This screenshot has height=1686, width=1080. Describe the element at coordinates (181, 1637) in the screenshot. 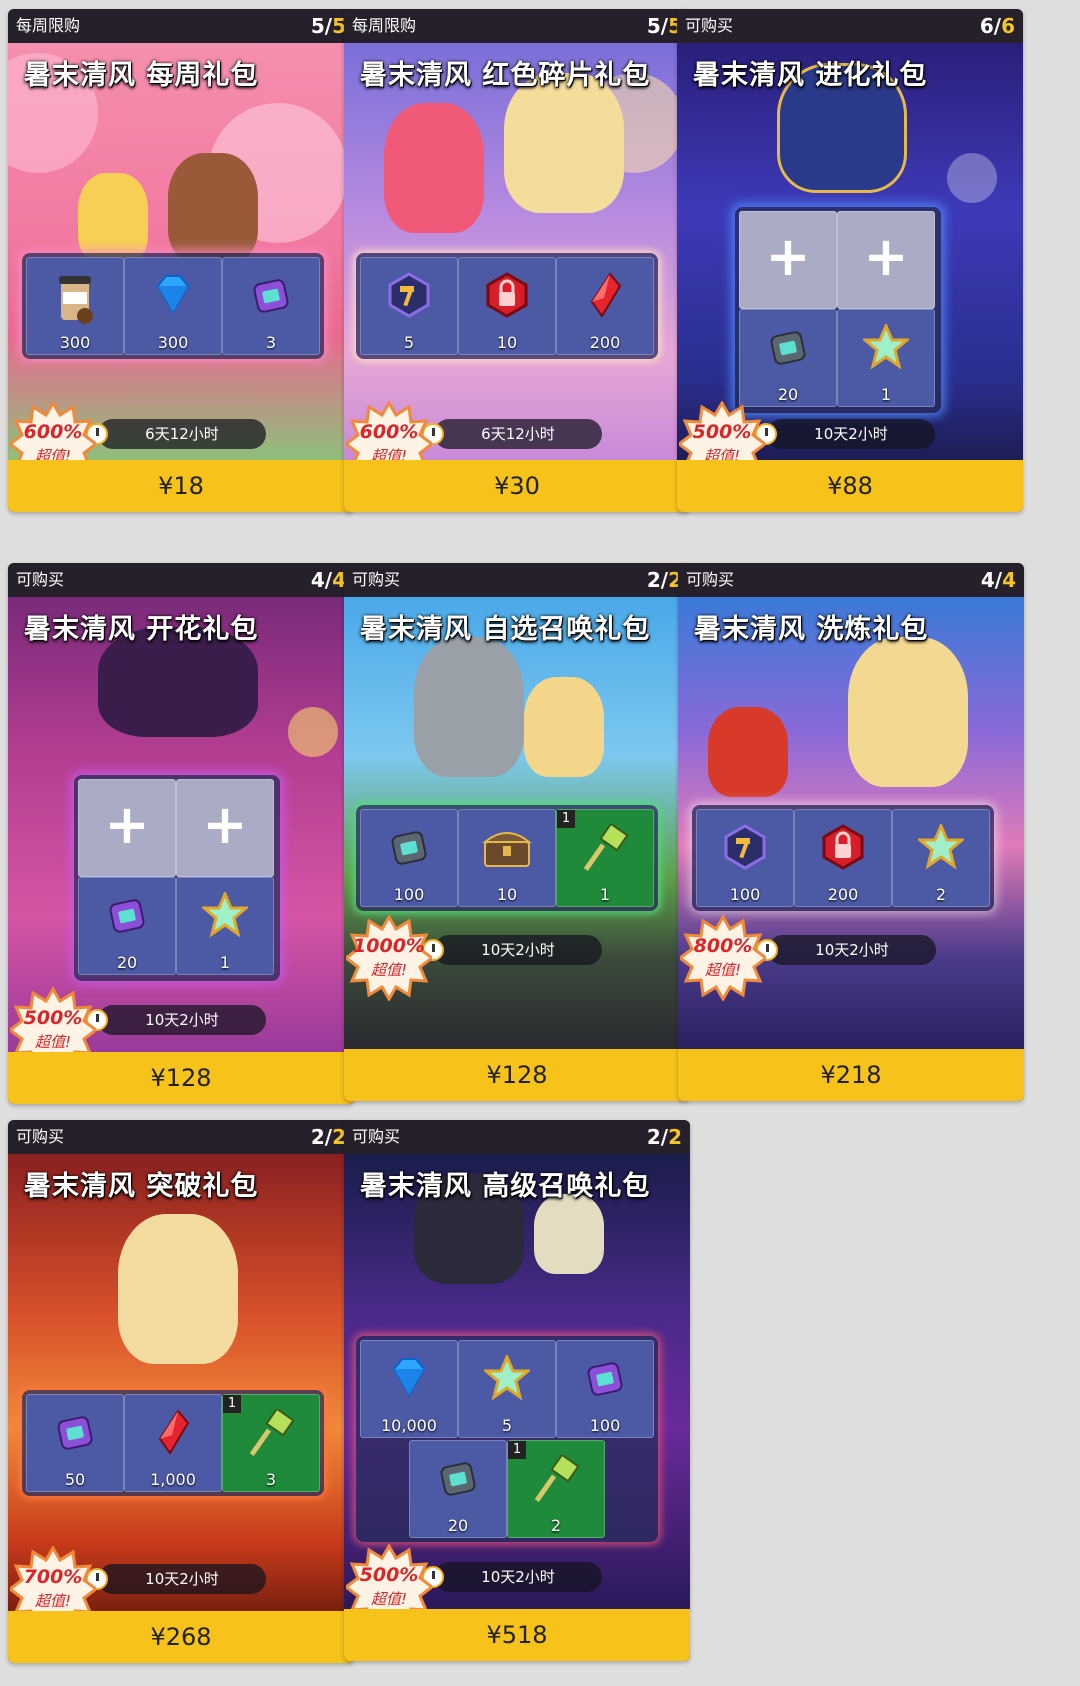

I see `price-button: ¥268` at that location.